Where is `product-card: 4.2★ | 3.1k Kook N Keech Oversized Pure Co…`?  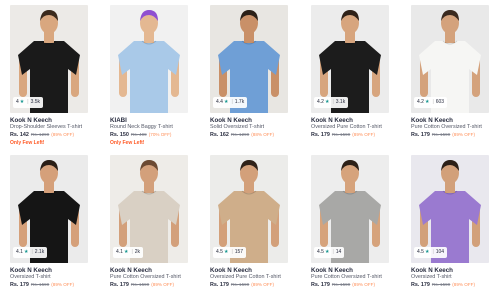 product-card: 4.2★ | 3.1k Kook N Keech Oversized Pure Co… is located at coordinates (350, 75).